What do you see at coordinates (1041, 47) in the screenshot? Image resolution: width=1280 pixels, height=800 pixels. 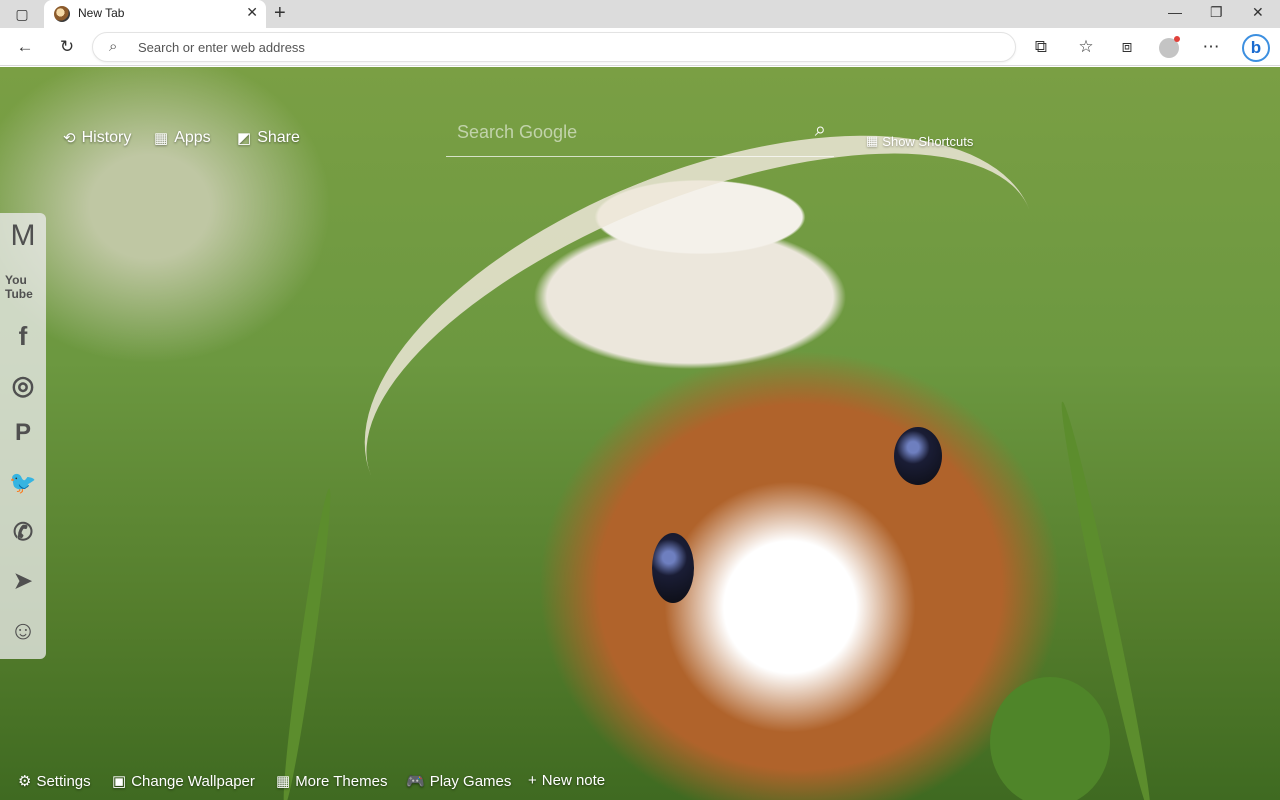 I see `extensions-icon: ⧉` at bounding box center [1041, 47].